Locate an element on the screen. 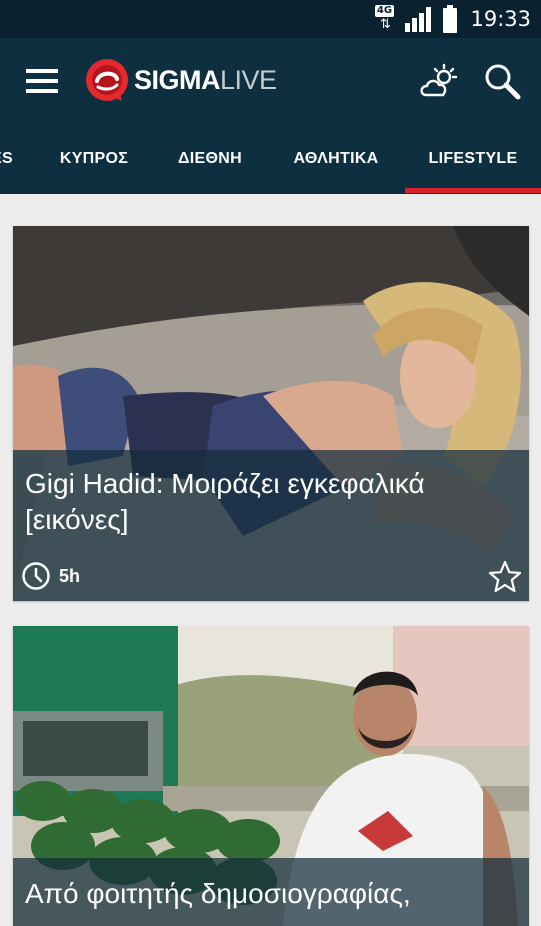  logo-text-live: LIVE is located at coordinates (248, 79).